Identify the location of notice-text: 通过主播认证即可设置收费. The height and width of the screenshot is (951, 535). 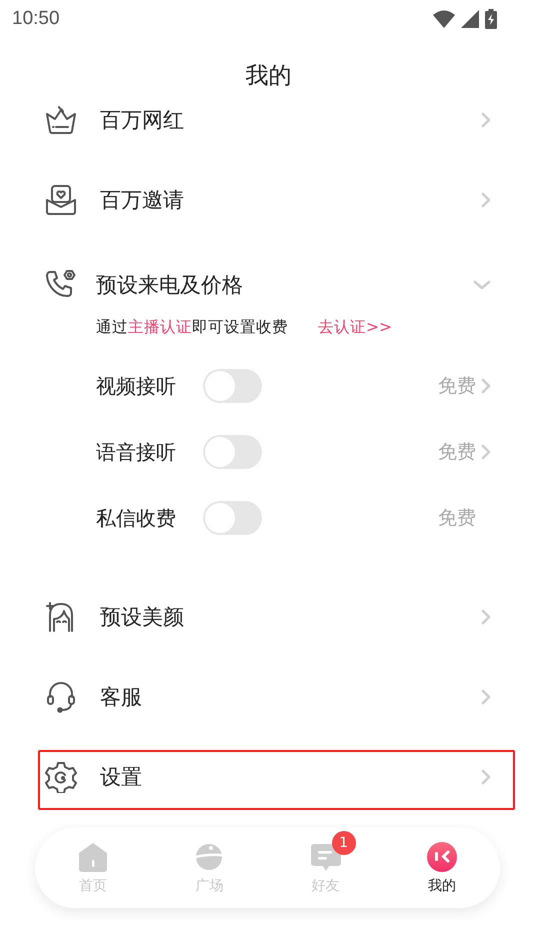
(192, 327).